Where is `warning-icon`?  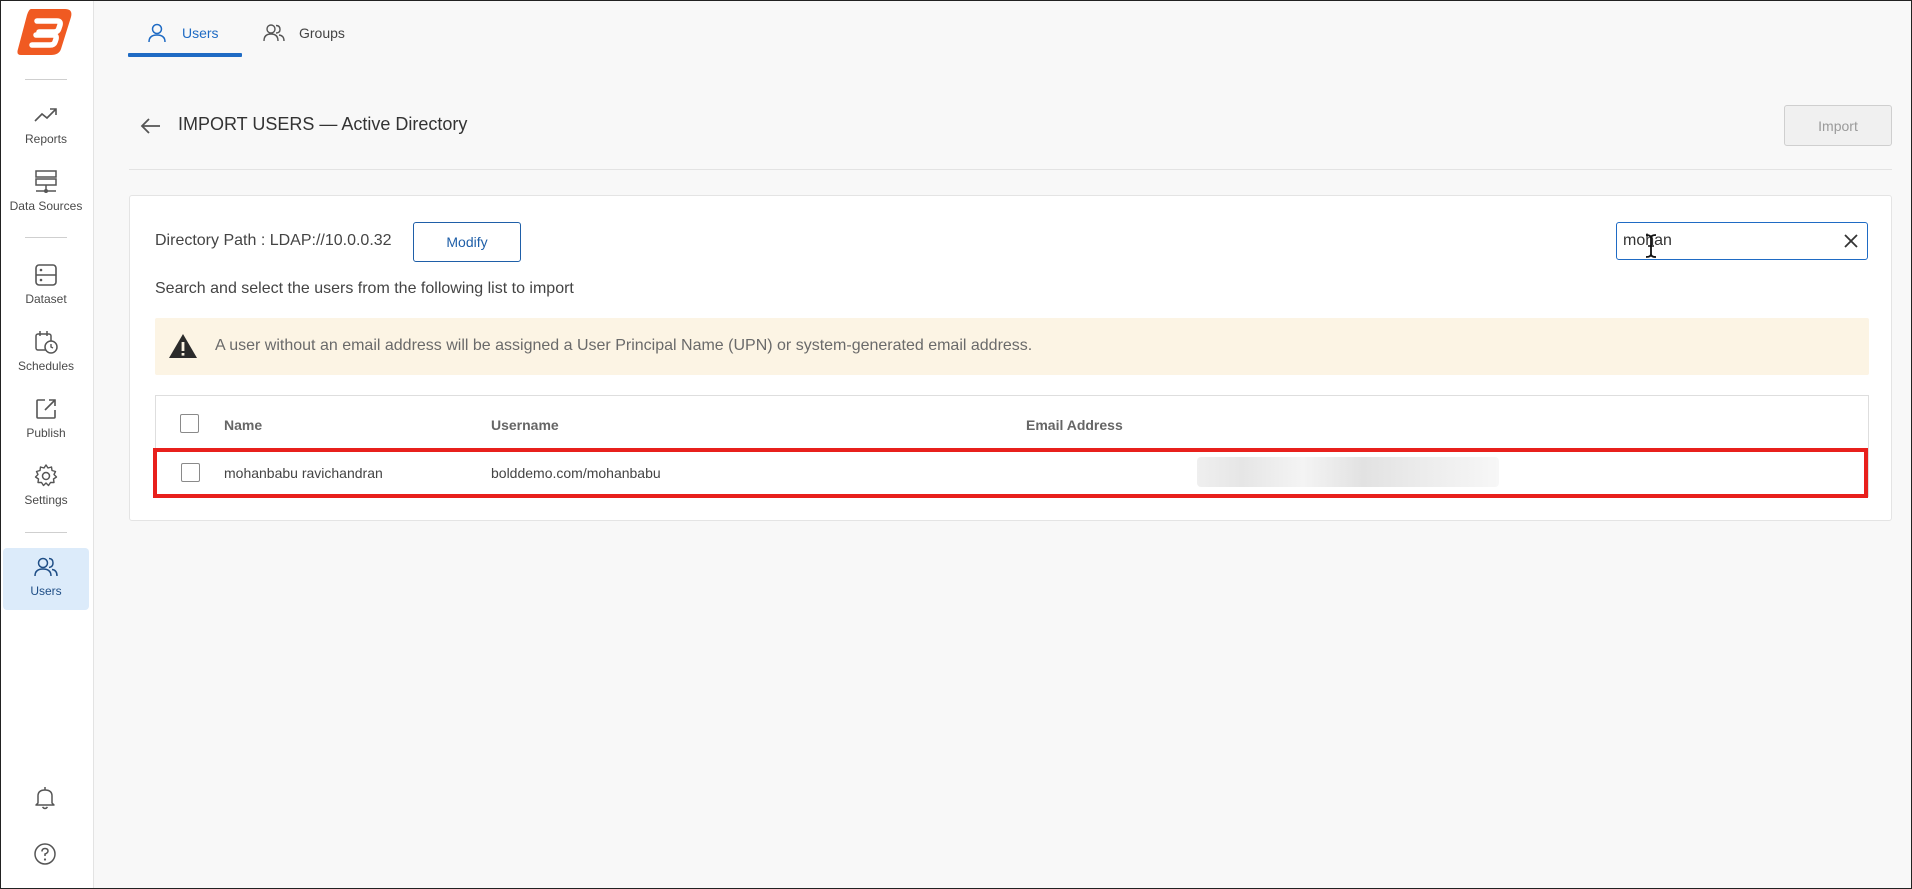
warning-icon is located at coordinates (183, 346).